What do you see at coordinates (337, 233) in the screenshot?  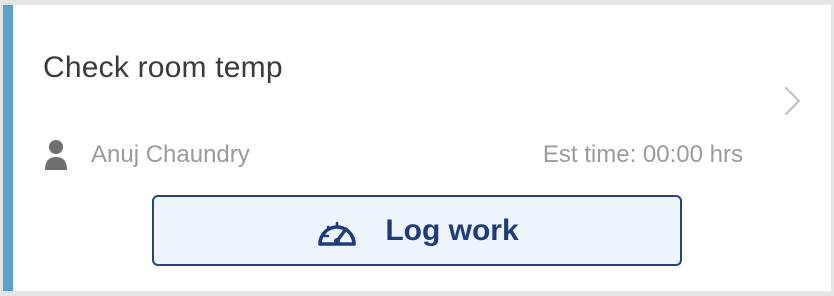 I see `speedometer-icon` at bounding box center [337, 233].